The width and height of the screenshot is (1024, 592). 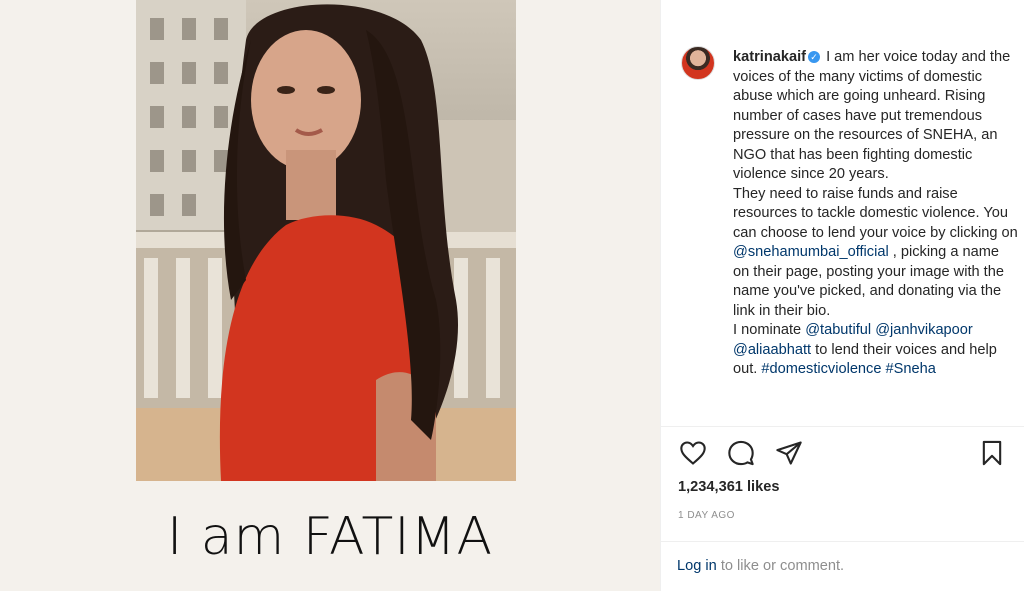 I want to click on login-link: Log in, so click(x=697, y=566).